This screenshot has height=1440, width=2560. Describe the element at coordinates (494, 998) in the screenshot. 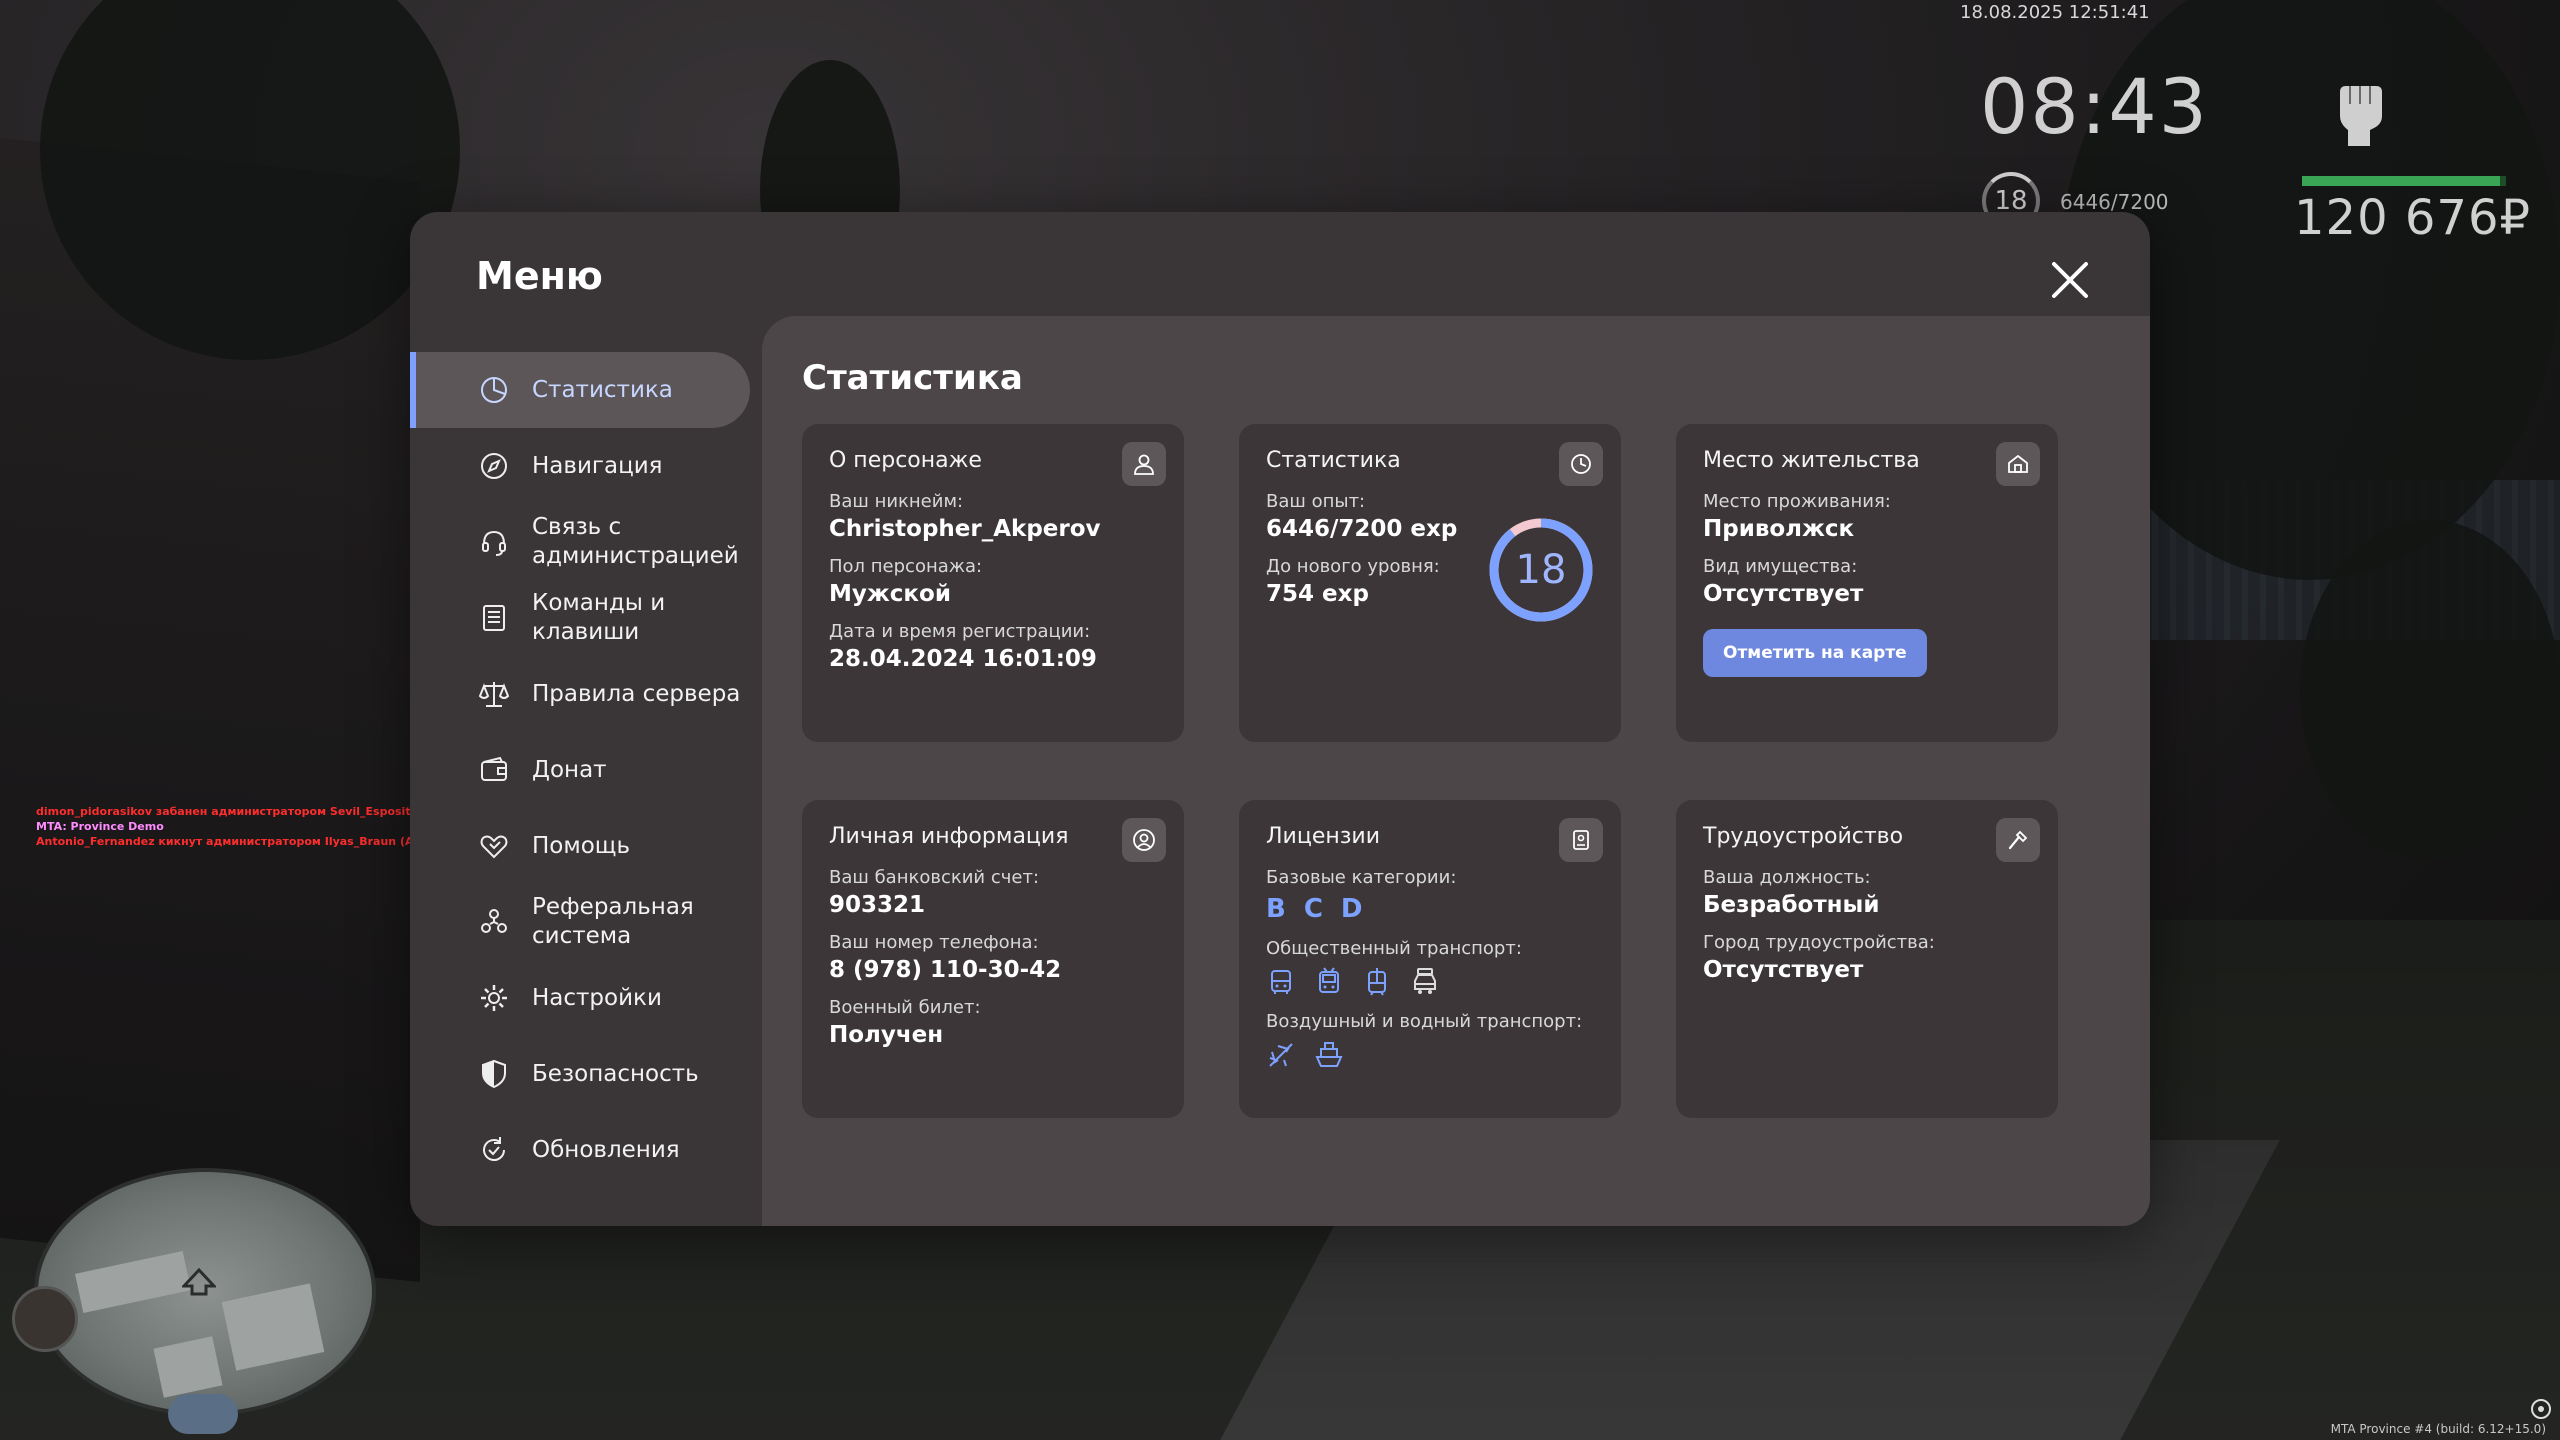

I see `gear-icon` at that location.